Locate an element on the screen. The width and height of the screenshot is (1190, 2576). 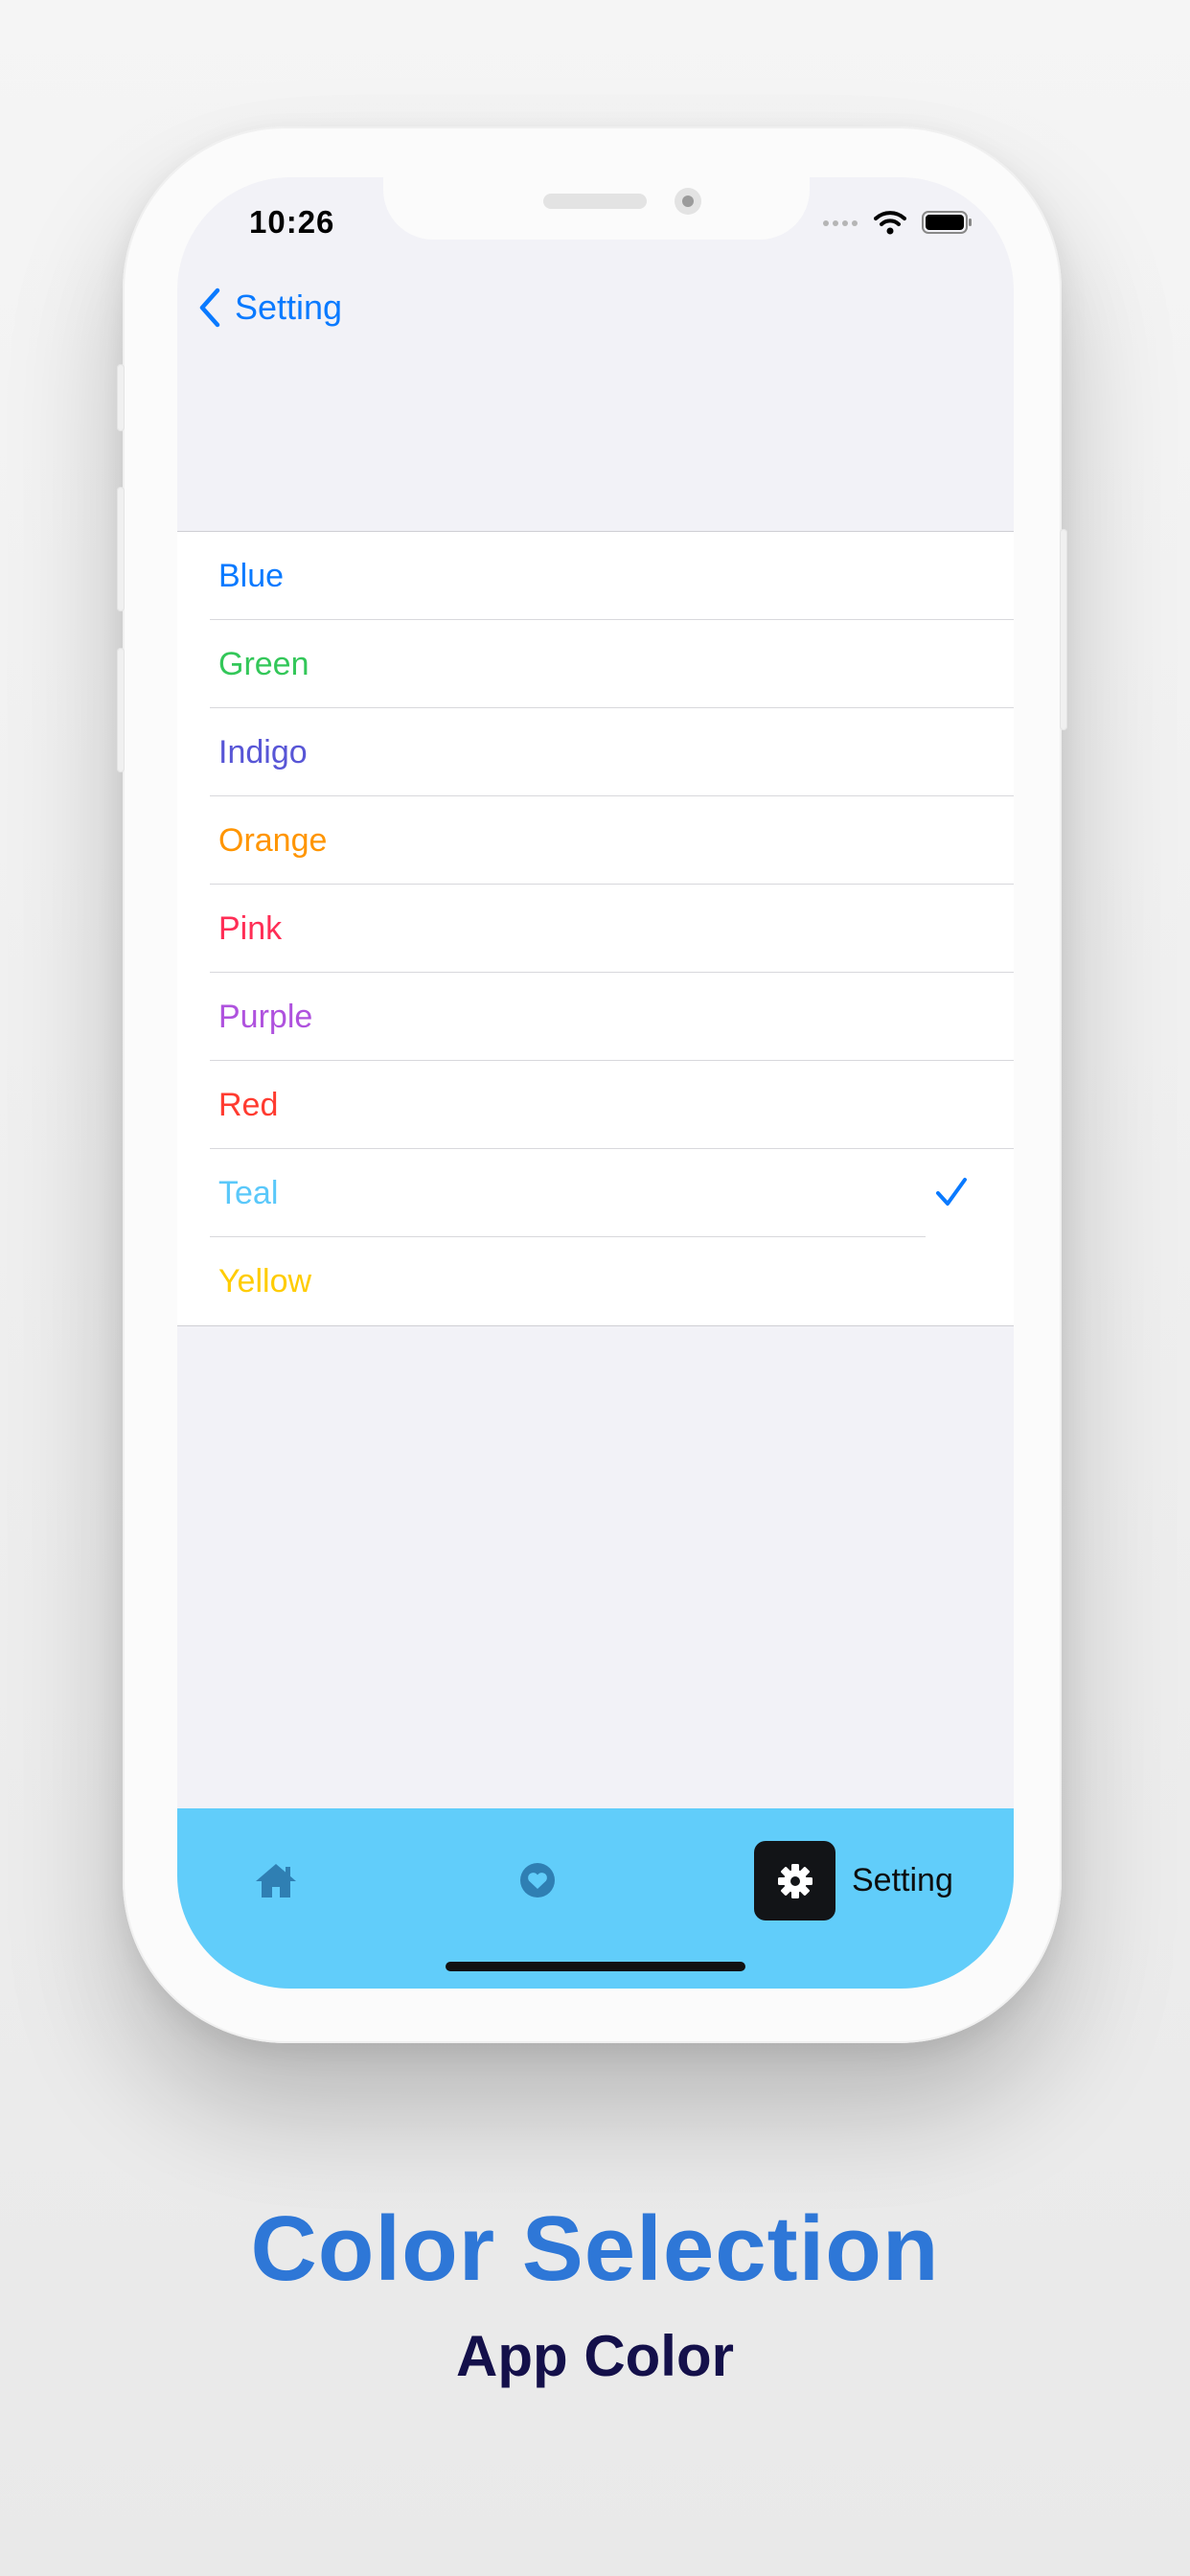
chevron-left-icon is located at coordinates (210, 308).